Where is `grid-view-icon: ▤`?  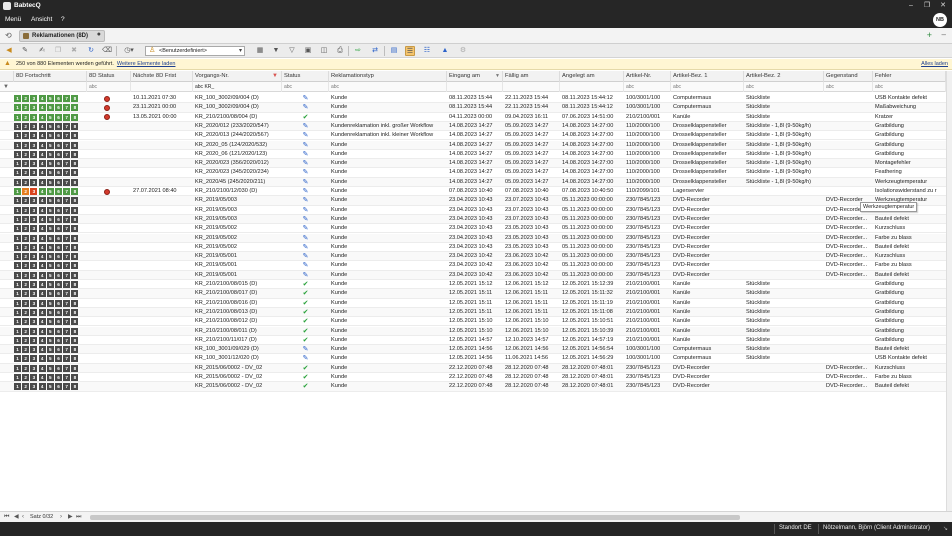 grid-view-icon: ▤ is located at coordinates (394, 51).